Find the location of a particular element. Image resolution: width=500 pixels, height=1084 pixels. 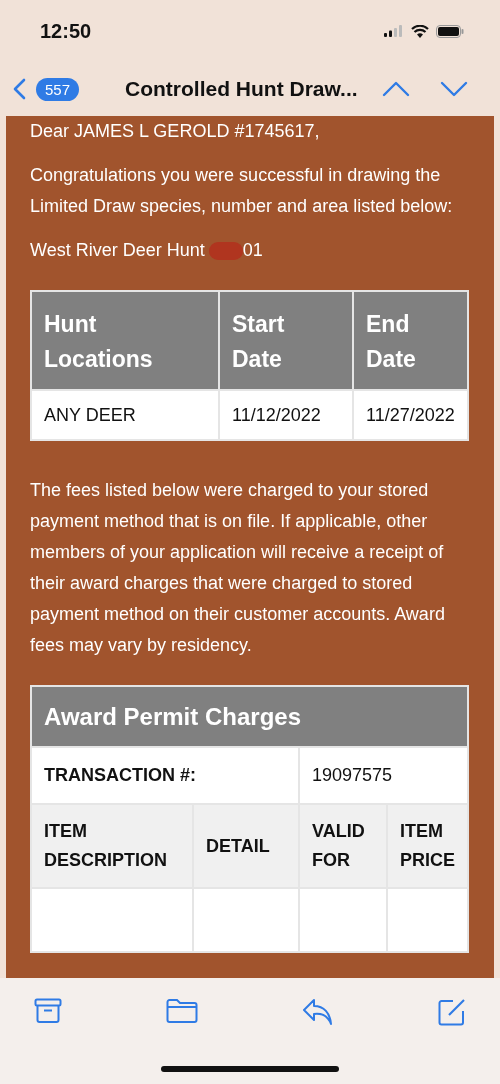

wifi-icon is located at coordinates (420, 31).